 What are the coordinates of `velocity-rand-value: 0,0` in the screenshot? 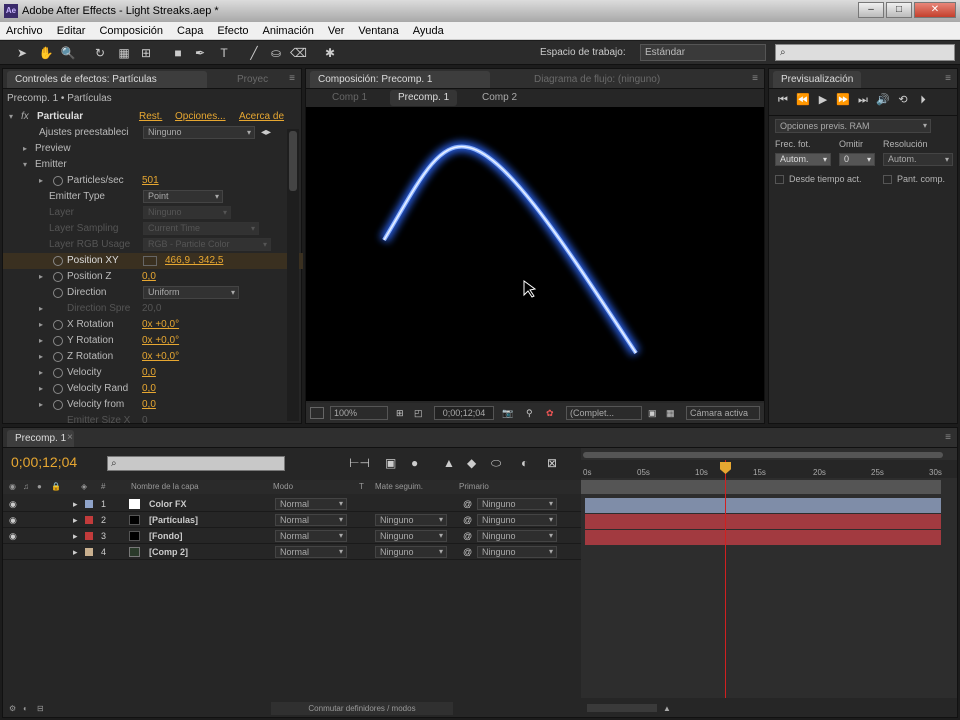 It's located at (149, 389).